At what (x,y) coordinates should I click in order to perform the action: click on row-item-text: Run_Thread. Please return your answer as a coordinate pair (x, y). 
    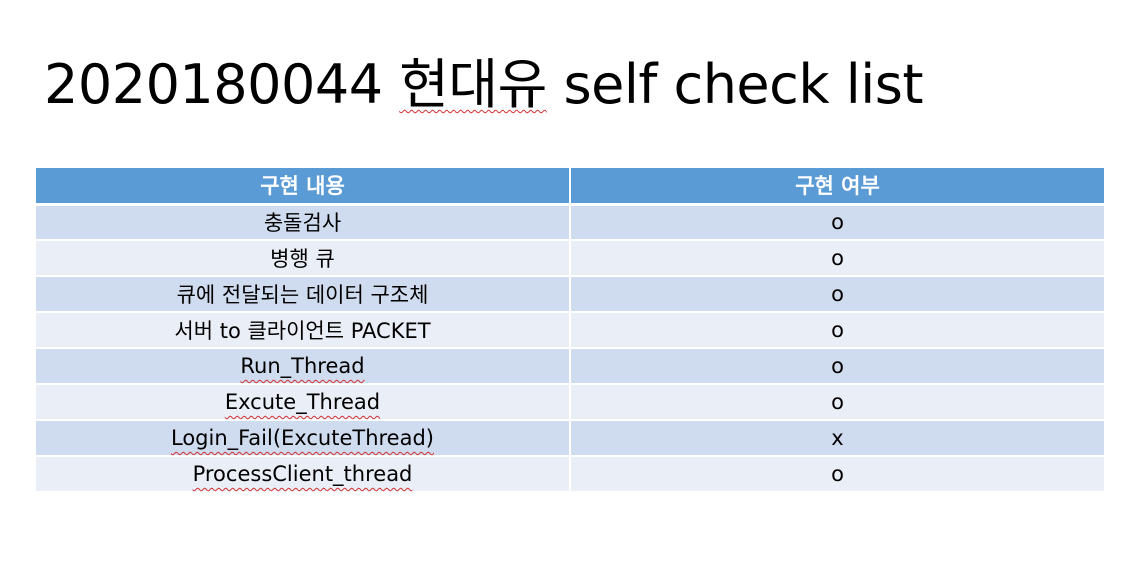
    Looking at the image, I should click on (302, 366).